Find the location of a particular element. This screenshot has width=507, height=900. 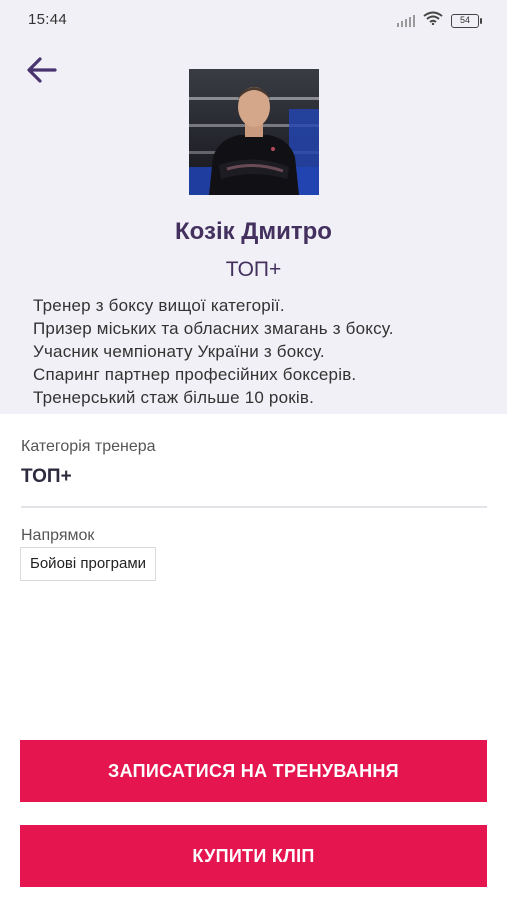

status-time: 15:44 is located at coordinates (48, 19).